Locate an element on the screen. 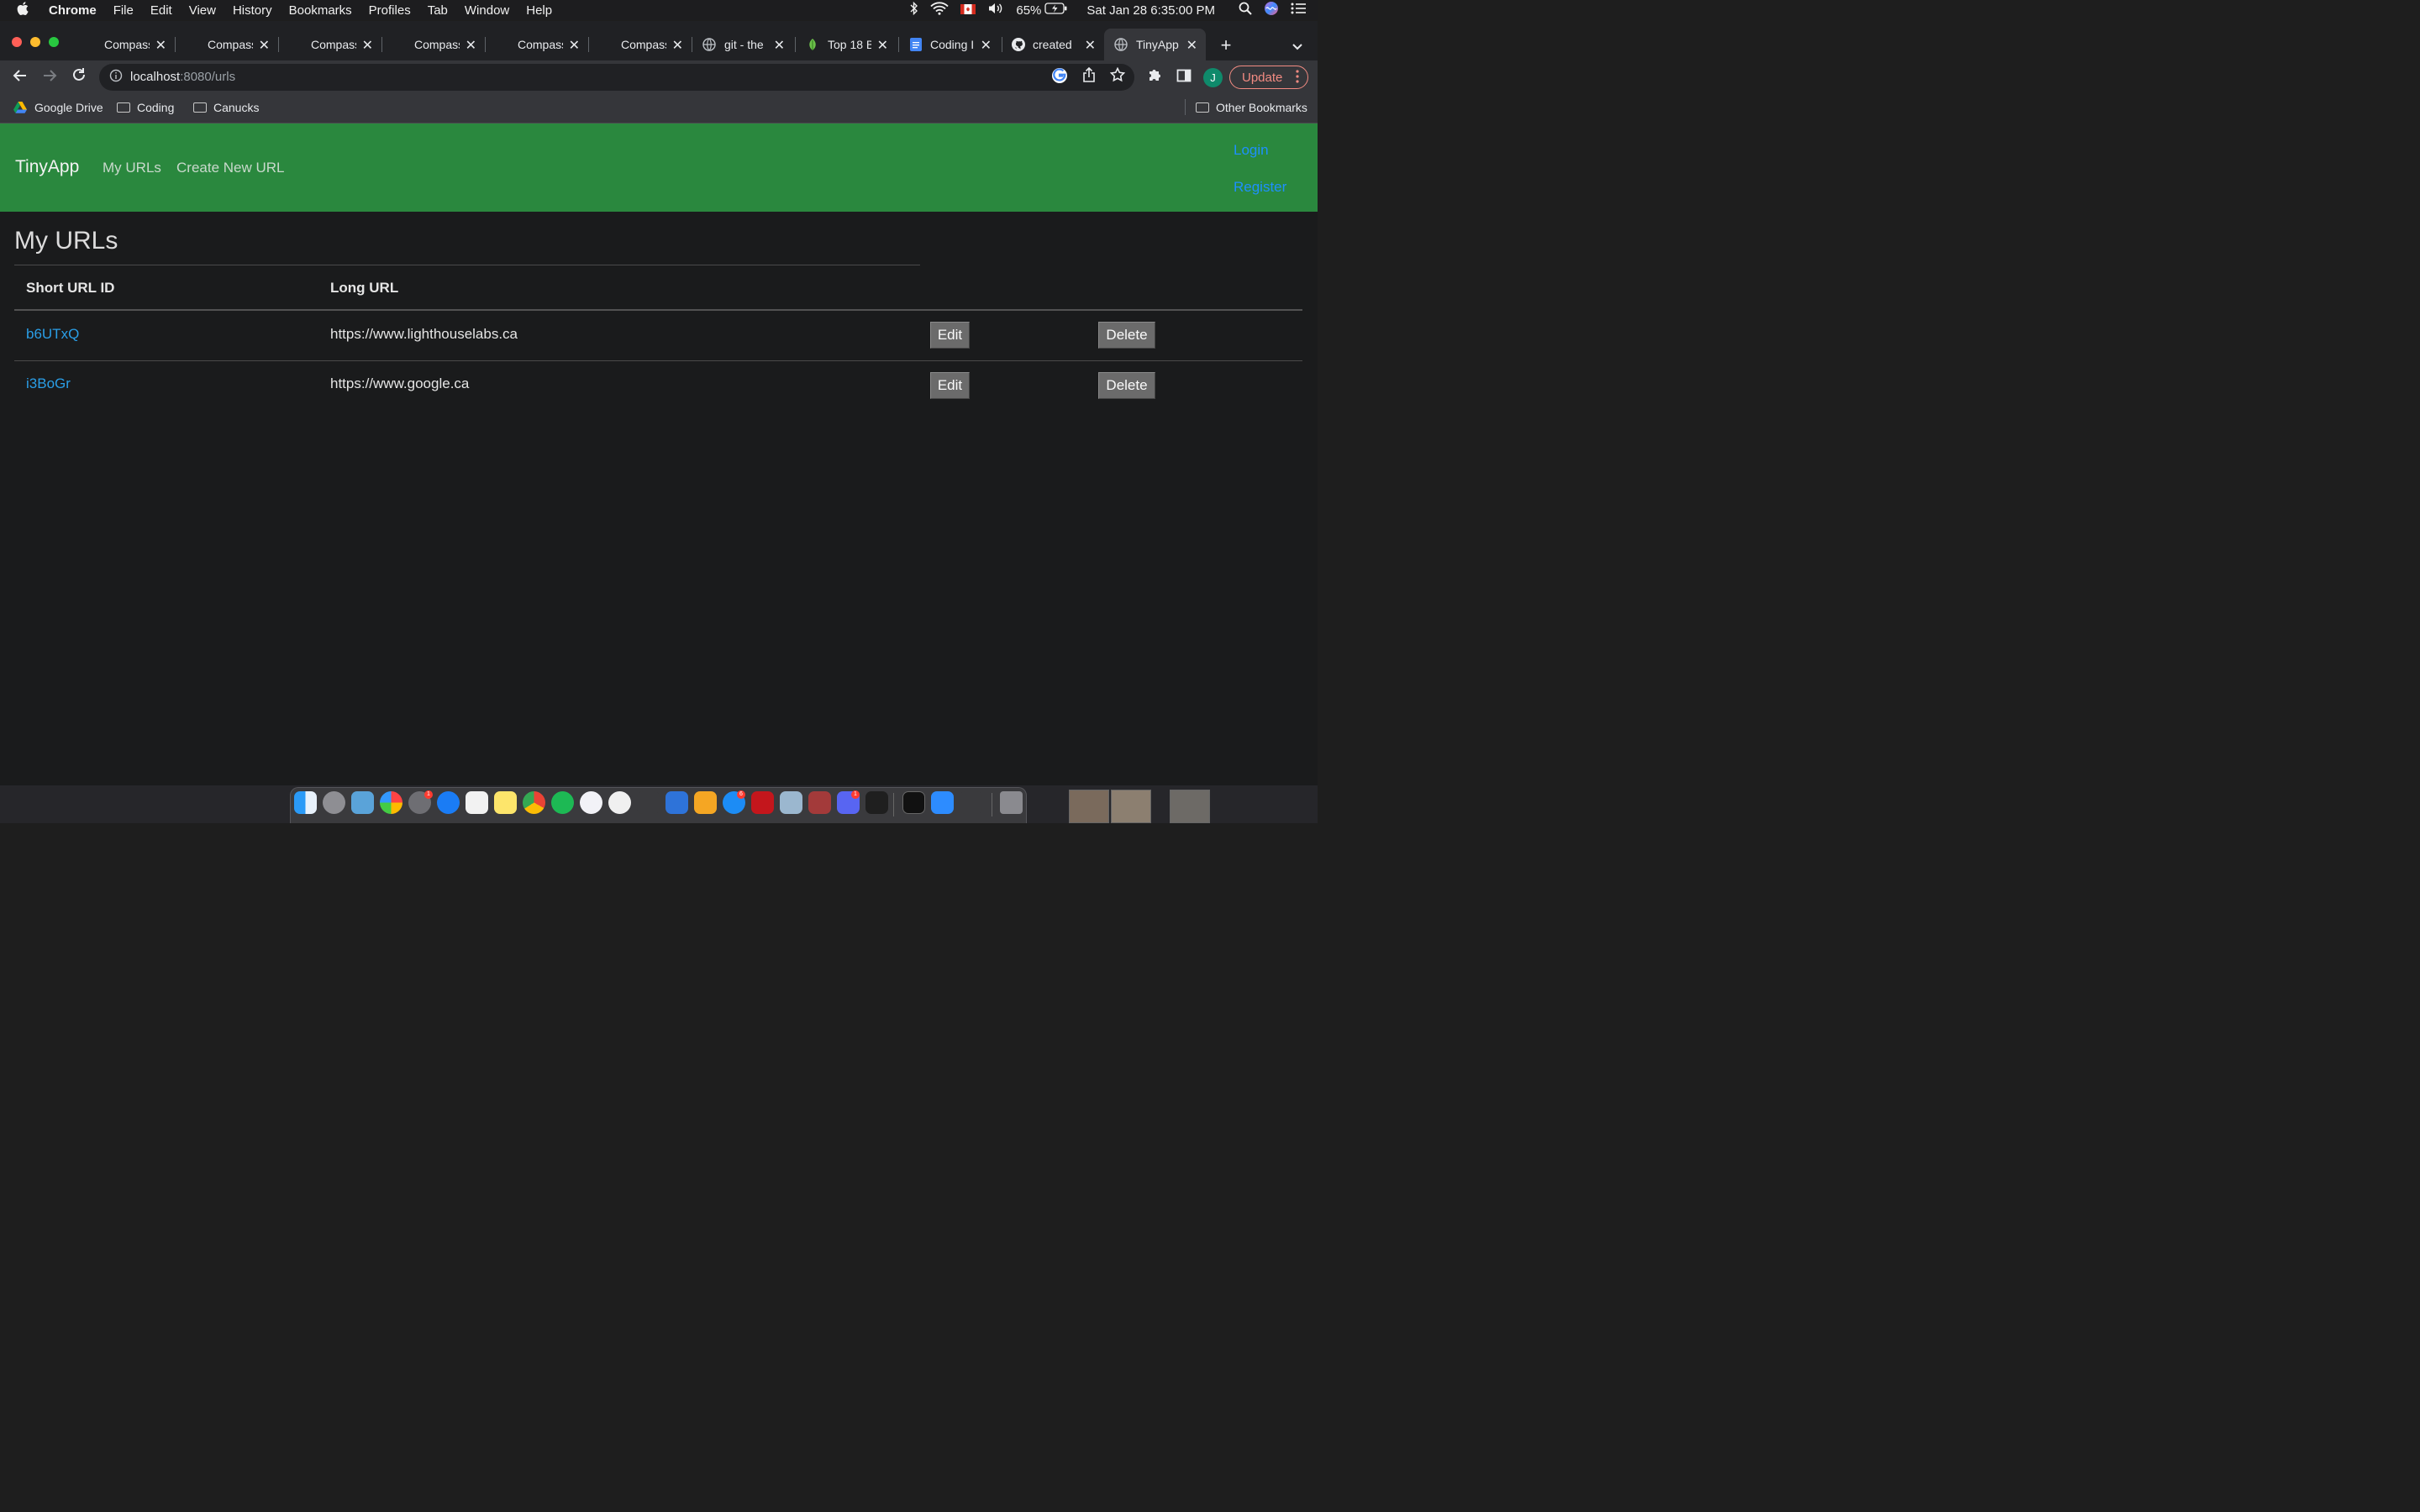 This screenshot has height=1512, width=2420. menu-tab: Tab is located at coordinates (438, 10).